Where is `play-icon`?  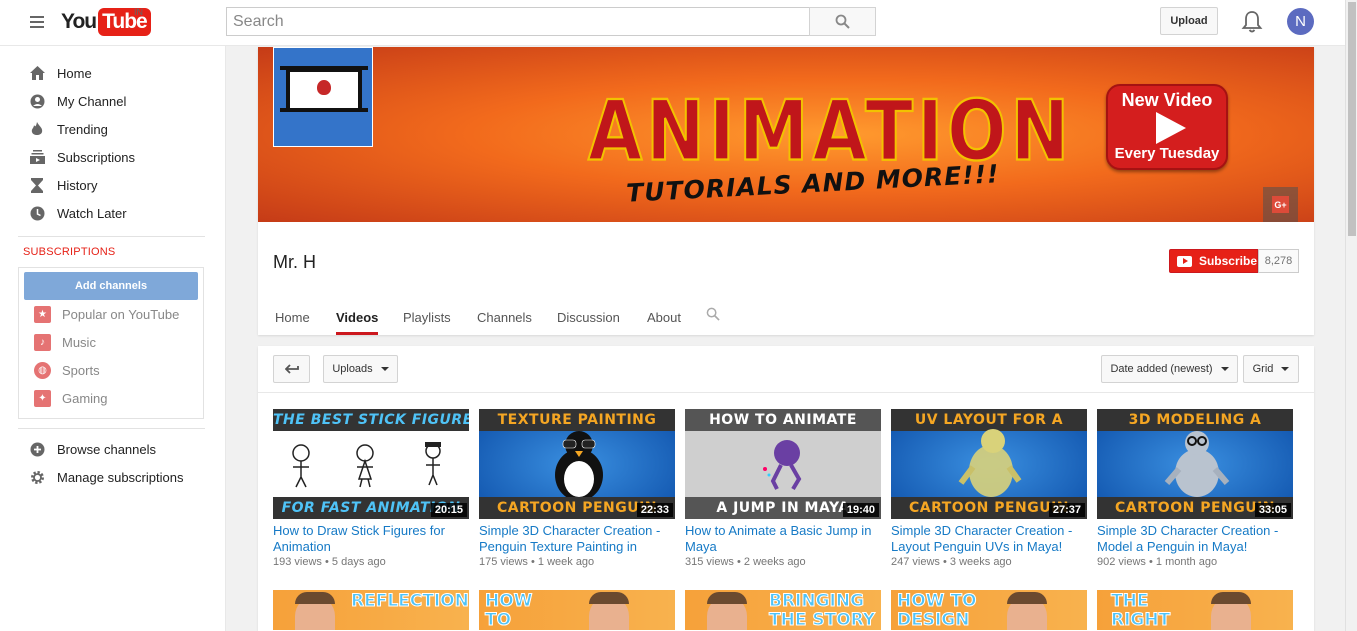 play-icon is located at coordinates (1171, 128).